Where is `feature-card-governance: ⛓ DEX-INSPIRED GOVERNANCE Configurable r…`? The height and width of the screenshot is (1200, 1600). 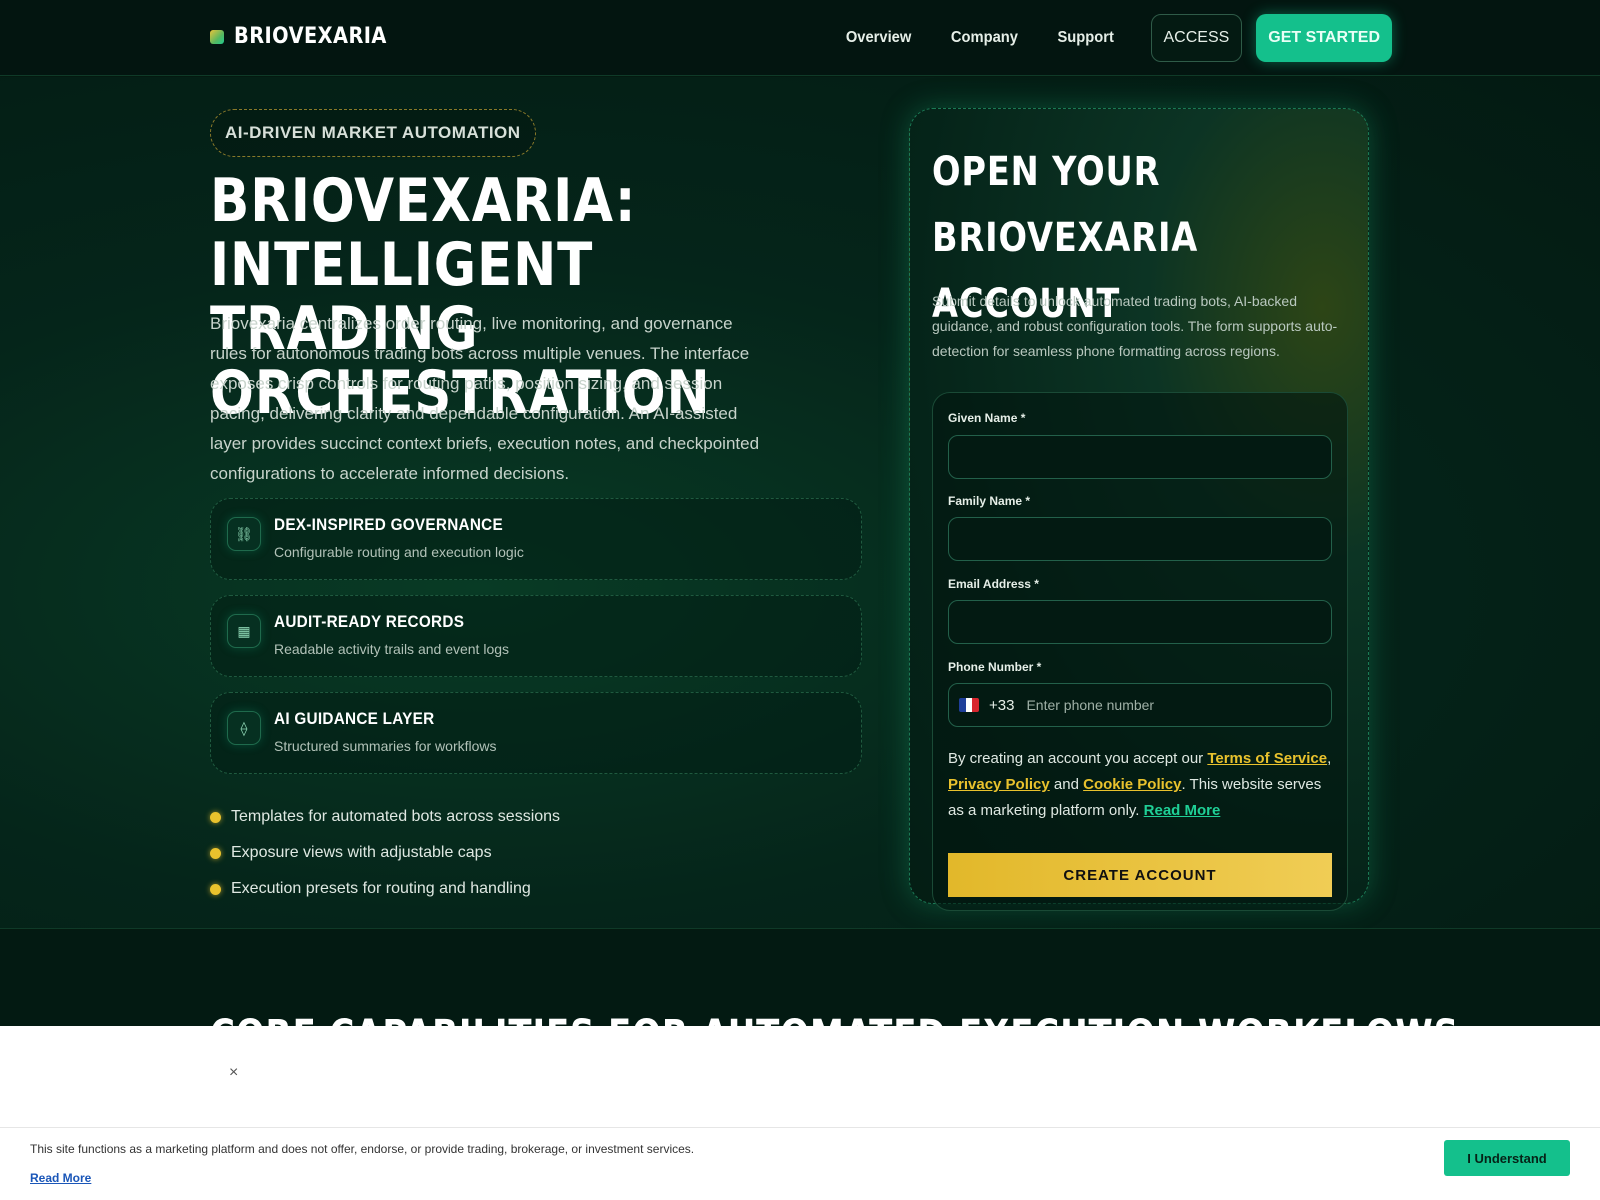 feature-card-governance: ⛓ DEX-INSPIRED GOVERNANCE Configurable r… is located at coordinates (536, 539).